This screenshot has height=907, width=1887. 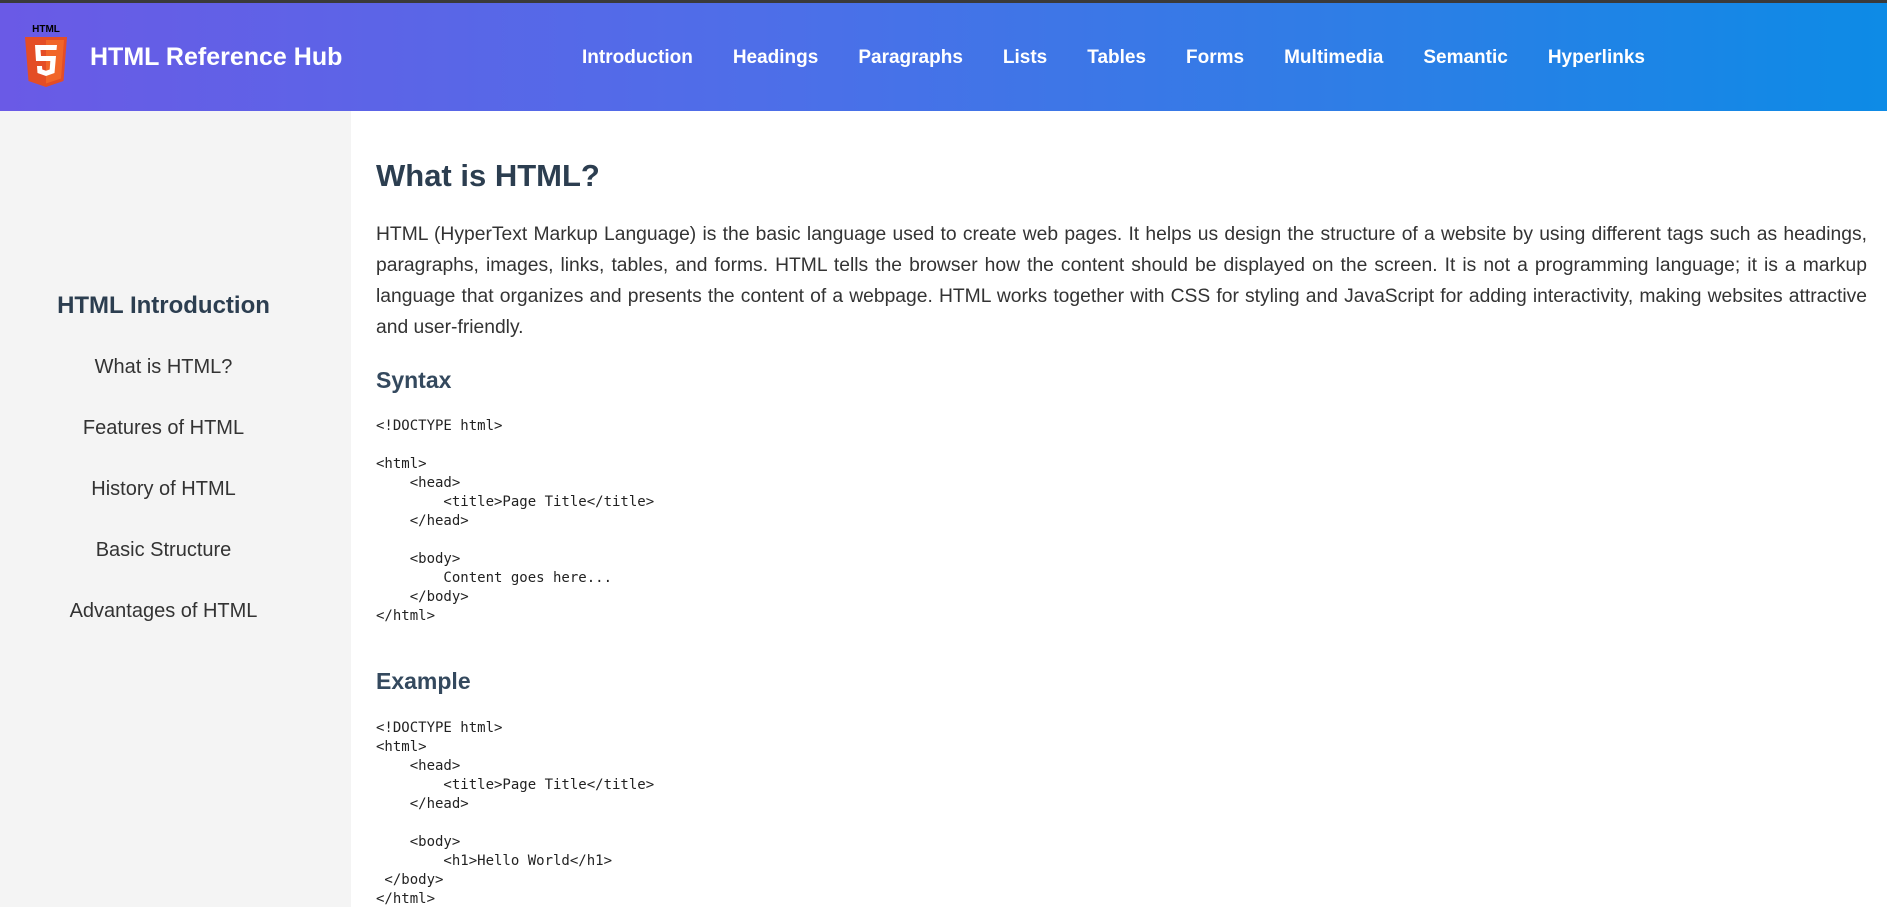 I want to click on sidebar-title: HTML Introduction, so click(x=163, y=305).